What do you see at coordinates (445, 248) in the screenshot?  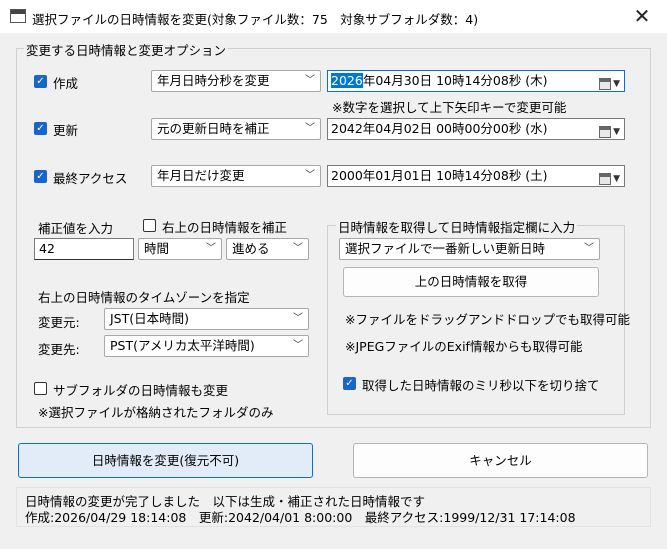 I see `fetch-source-value: 選択ファイルで一番新しい更新日時` at bounding box center [445, 248].